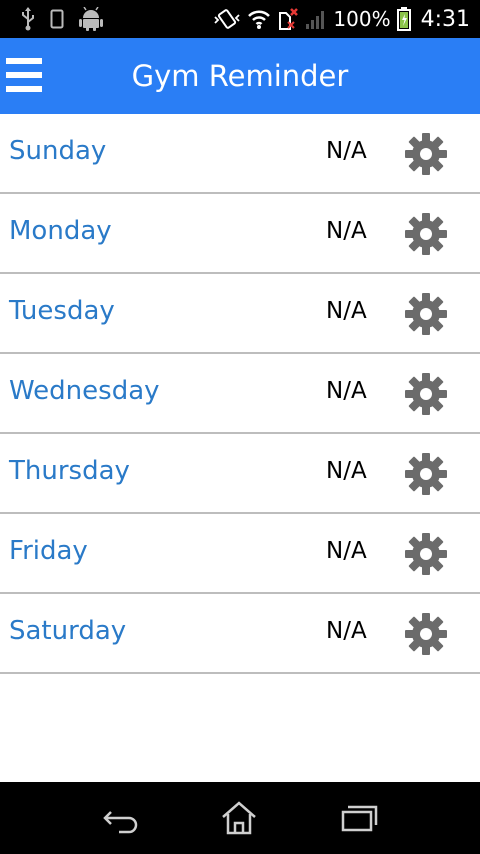  Describe the element at coordinates (69, 471) in the screenshot. I see `day-name: Thursday` at that location.